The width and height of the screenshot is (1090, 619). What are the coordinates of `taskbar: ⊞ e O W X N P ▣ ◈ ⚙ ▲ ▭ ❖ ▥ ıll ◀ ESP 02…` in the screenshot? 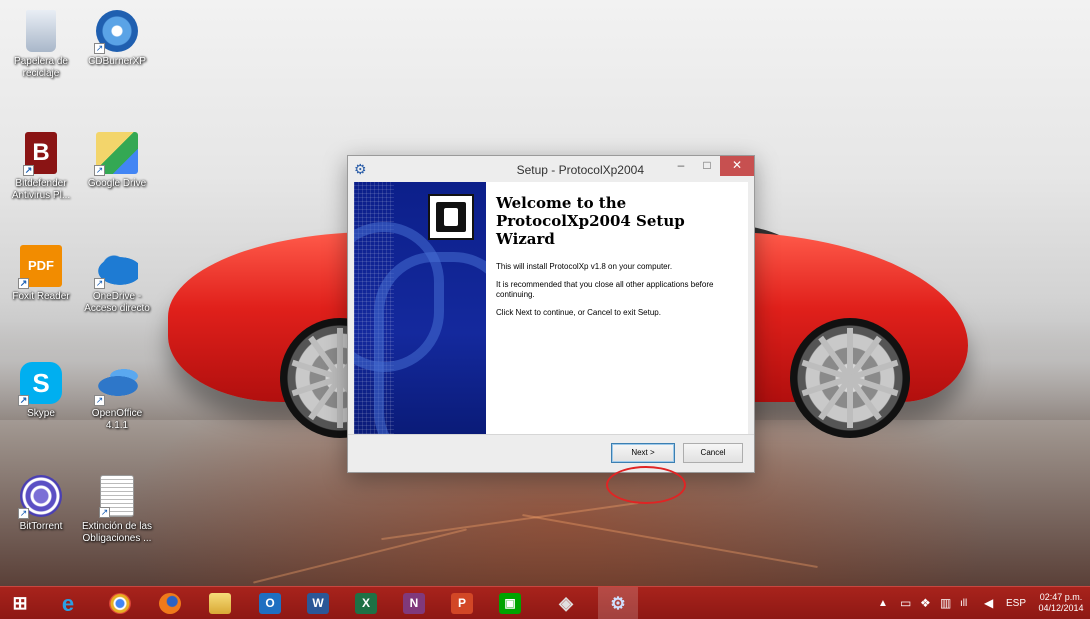 It's located at (545, 602).